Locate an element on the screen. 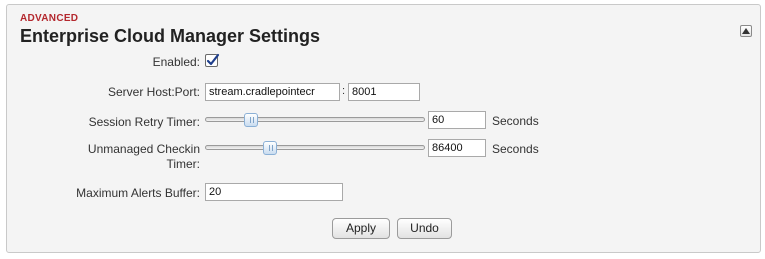 The image size is (765, 259). session-retry-label: Session Retry Timer: is located at coordinates (144, 122).